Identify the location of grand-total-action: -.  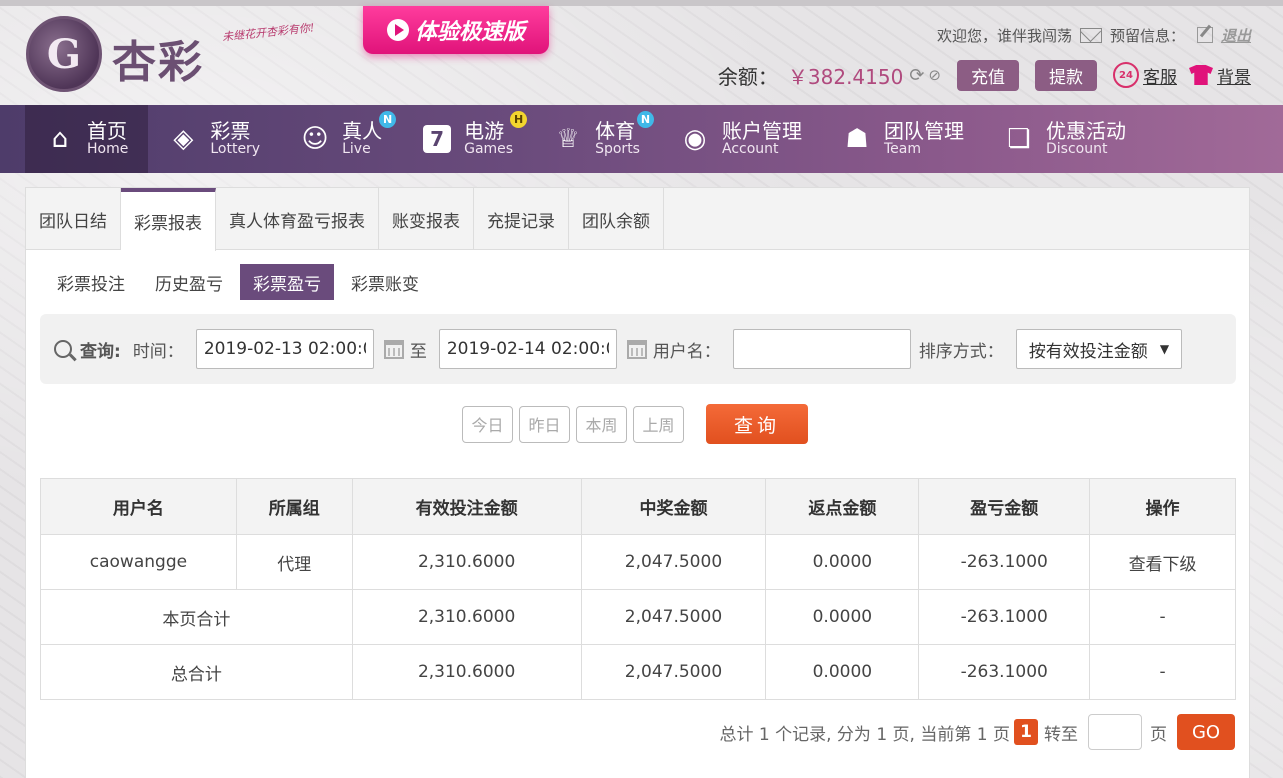
(1162, 672).